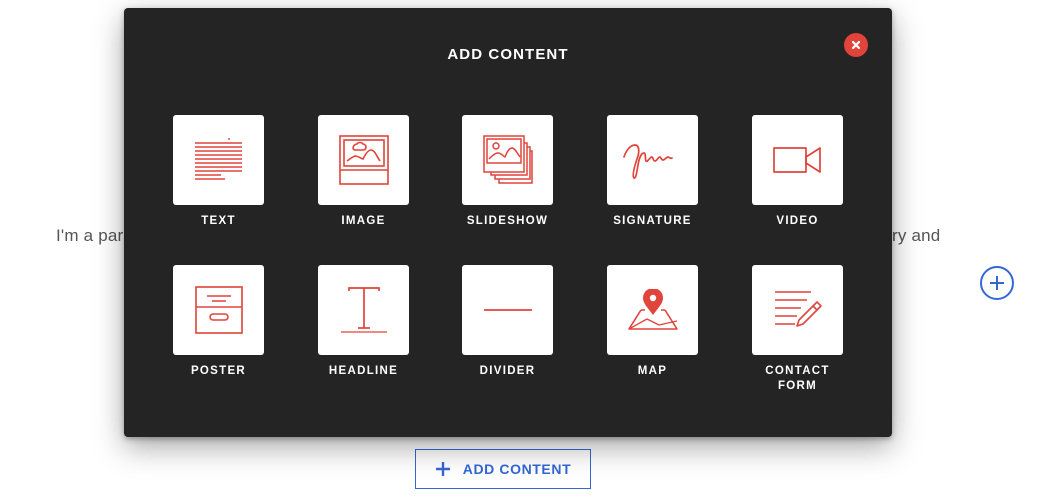 The height and width of the screenshot is (504, 1046). Describe the element at coordinates (508, 54) in the screenshot. I see `modal-title: ADD CONTENT` at that location.